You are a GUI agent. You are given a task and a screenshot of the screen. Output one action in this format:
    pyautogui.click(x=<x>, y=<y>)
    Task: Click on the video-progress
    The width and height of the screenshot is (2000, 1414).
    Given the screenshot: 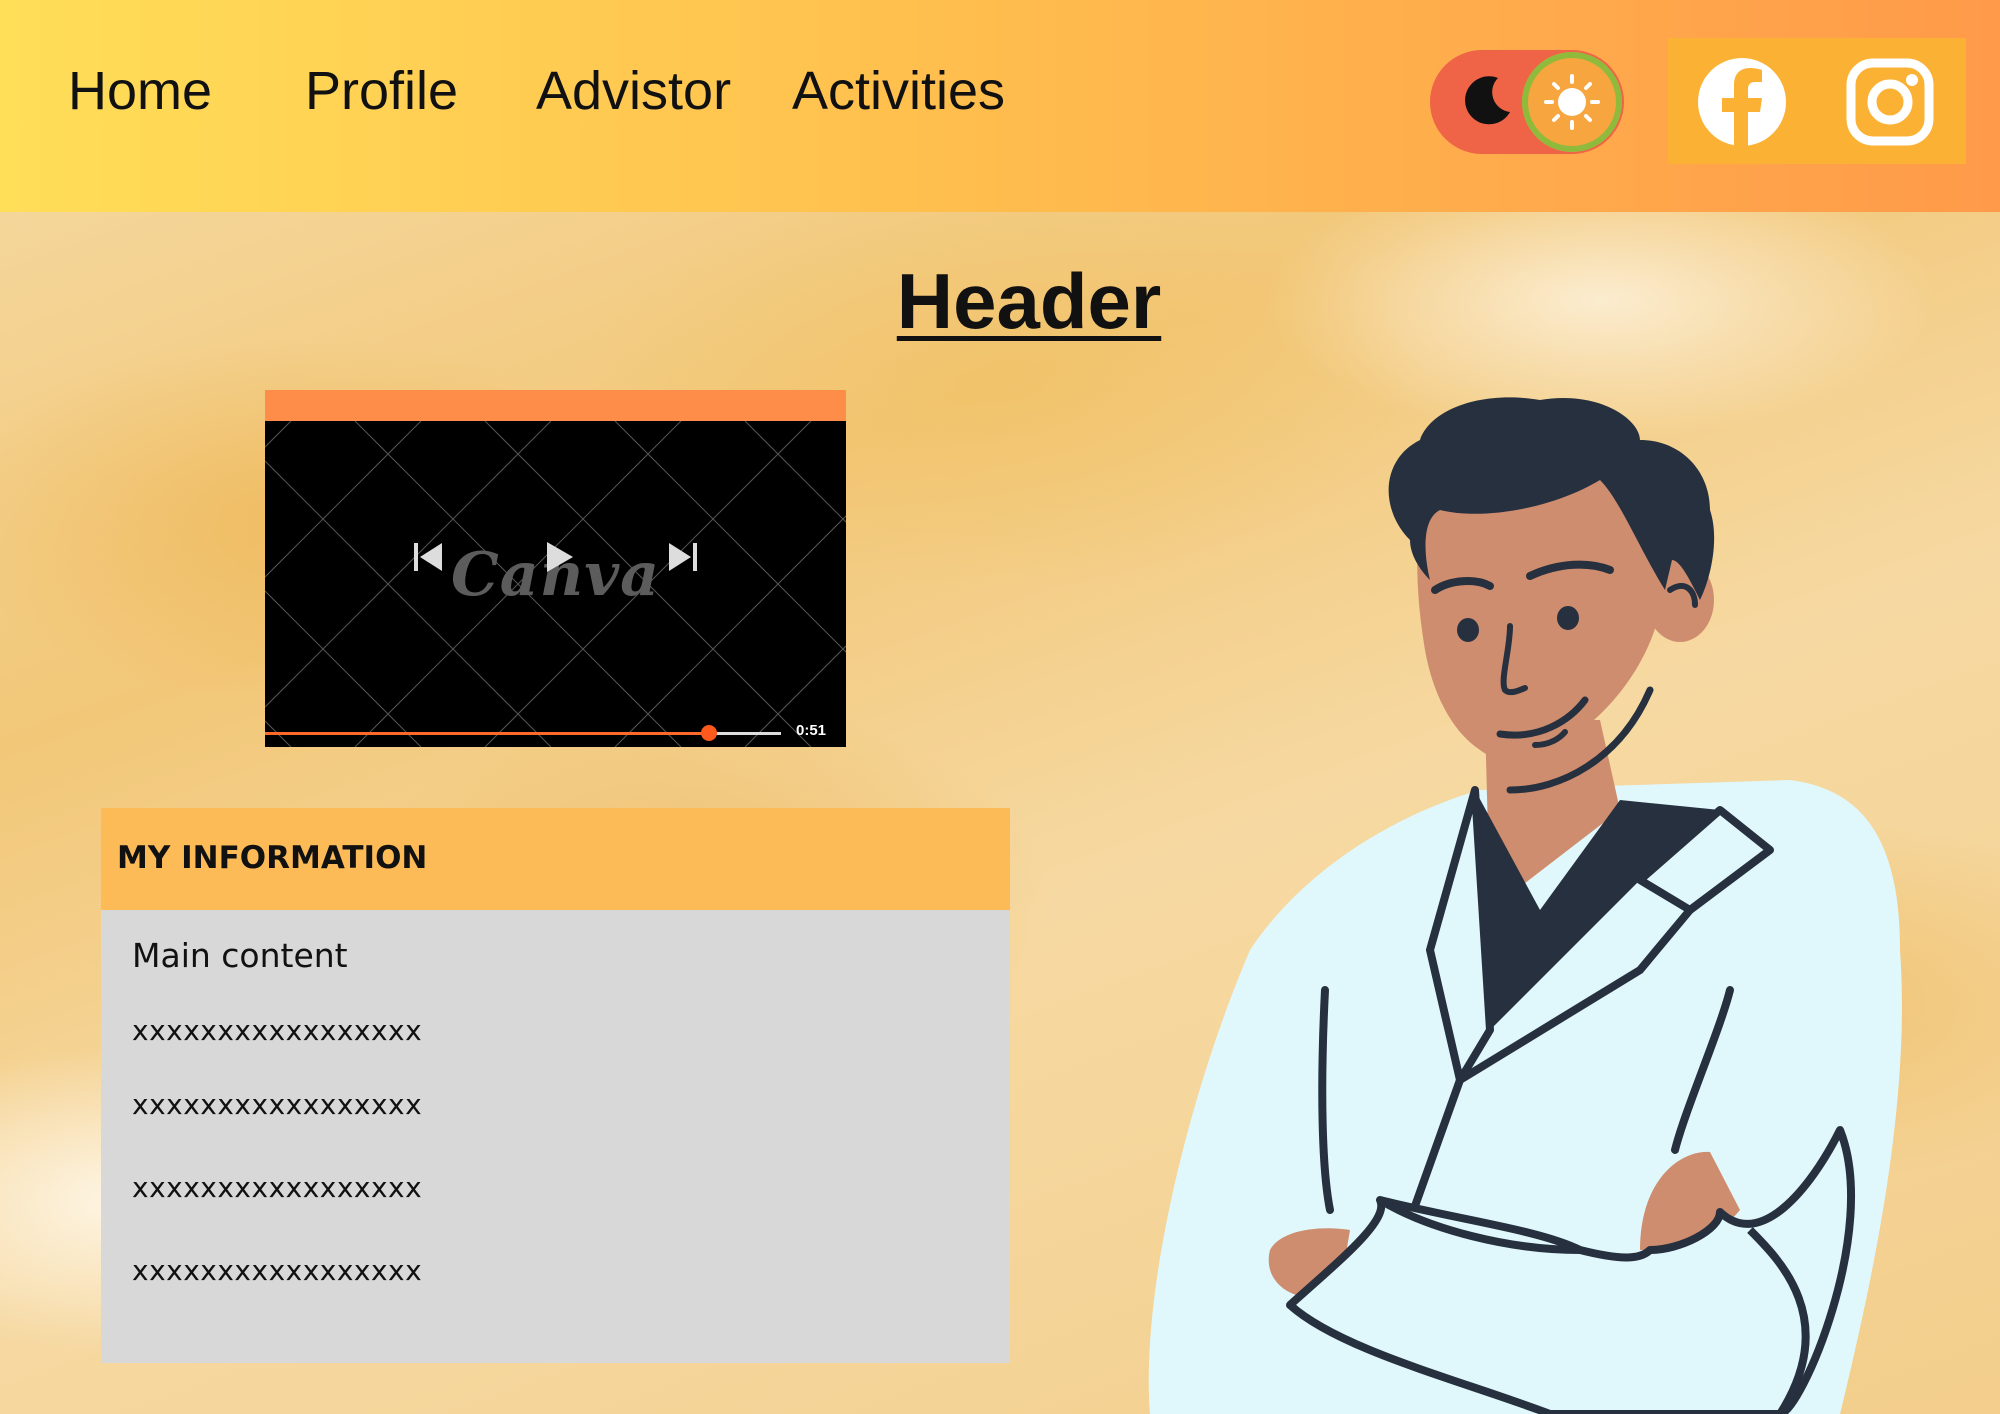 What is the action you would take?
    pyautogui.click(x=487, y=733)
    